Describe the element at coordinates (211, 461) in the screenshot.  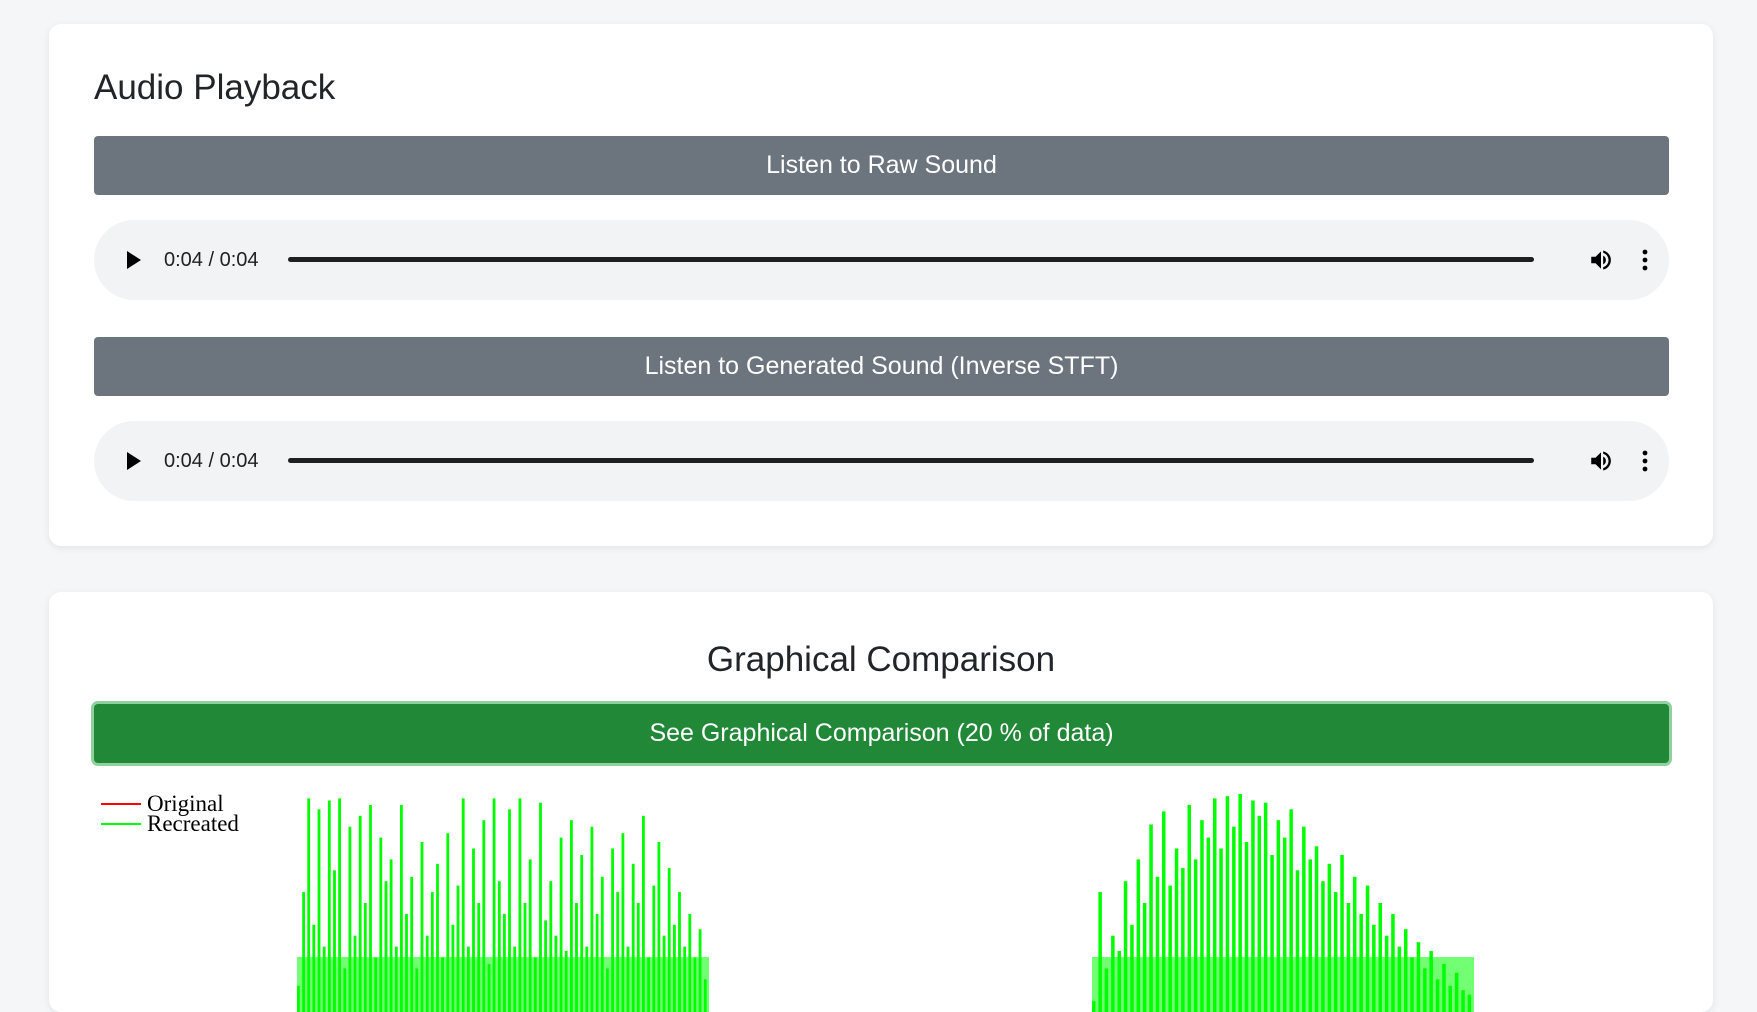
I see `generated-time-display: 0:04 / 0:04` at that location.